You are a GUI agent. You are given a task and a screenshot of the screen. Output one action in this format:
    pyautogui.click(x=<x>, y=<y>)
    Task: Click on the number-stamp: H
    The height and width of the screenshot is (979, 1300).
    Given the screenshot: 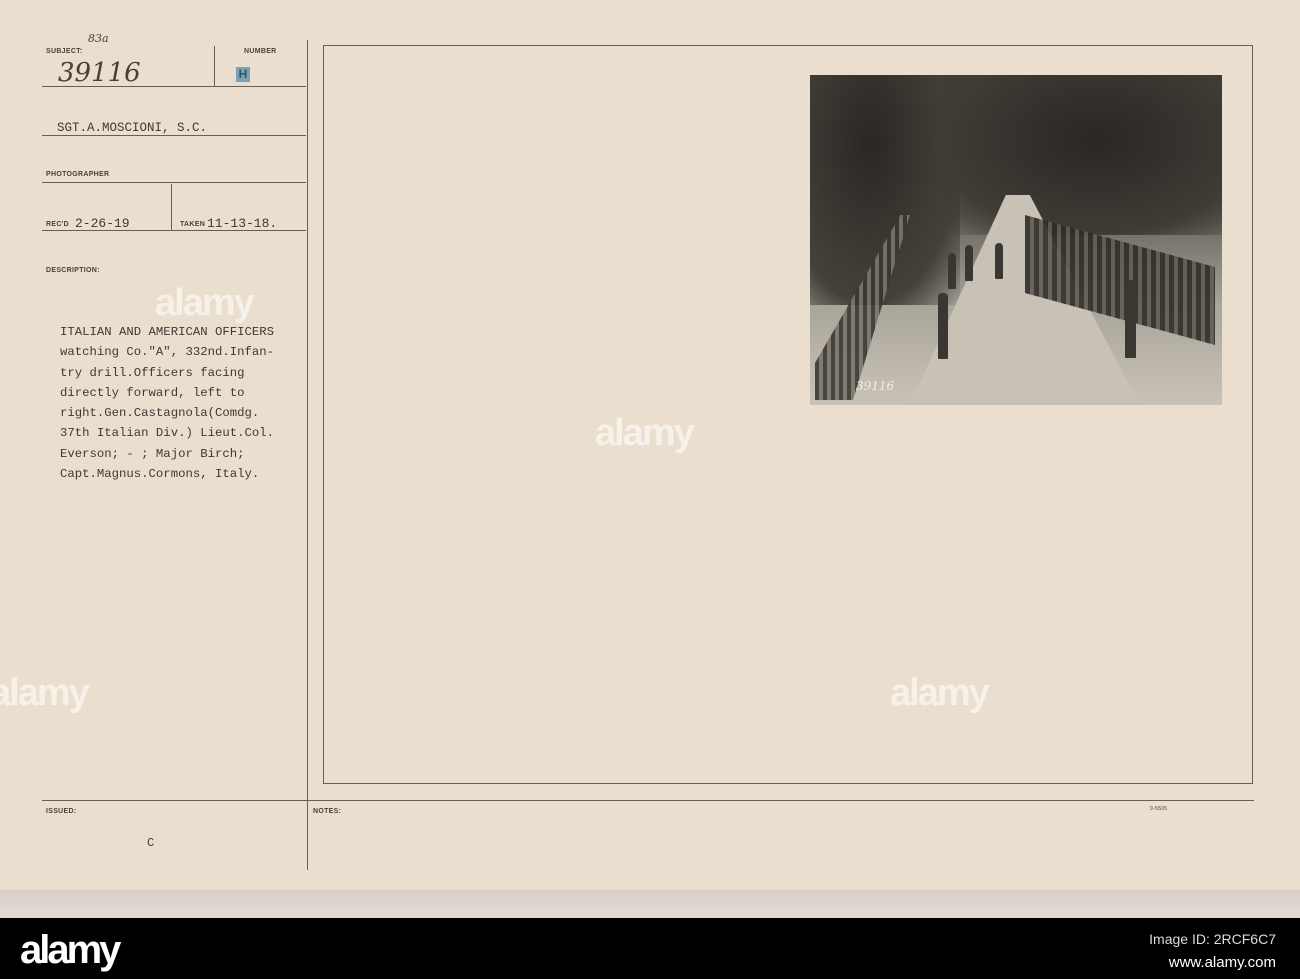 What is the action you would take?
    pyautogui.click(x=243, y=74)
    